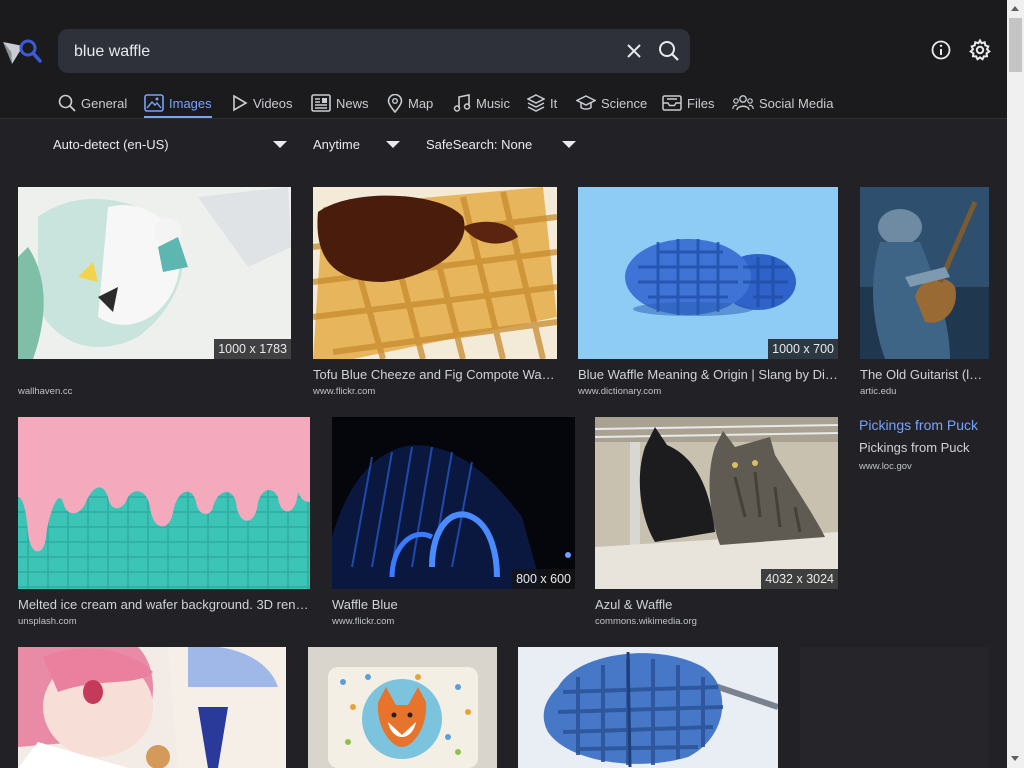  What do you see at coordinates (111, 144) in the screenshot?
I see `language-select: Auto-detect (en-US)` at bounding box center [111, 144].